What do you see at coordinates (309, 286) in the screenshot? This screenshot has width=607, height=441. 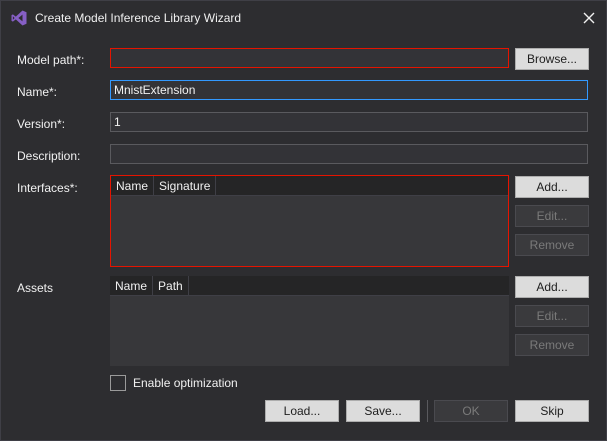 I see `assets-table-header: Name Path` at bounding box center [309, 286].